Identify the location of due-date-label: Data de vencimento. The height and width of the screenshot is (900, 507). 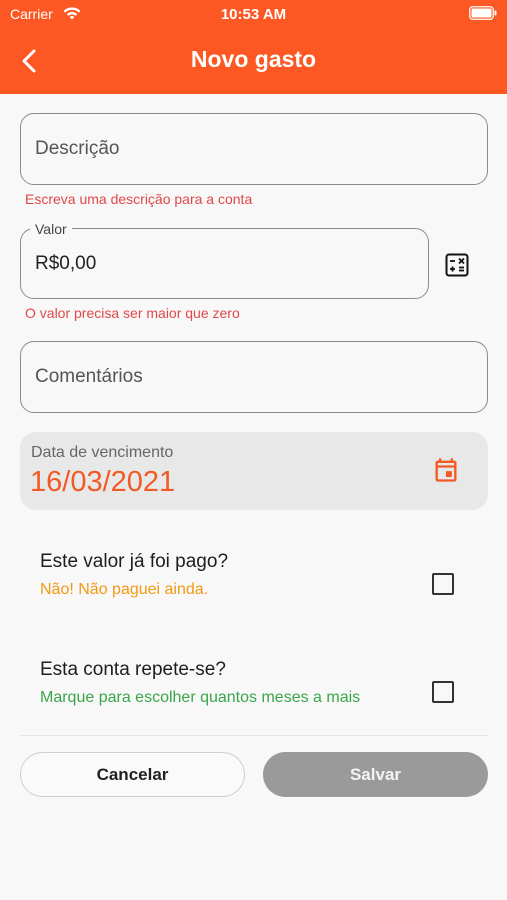
(102, 452).